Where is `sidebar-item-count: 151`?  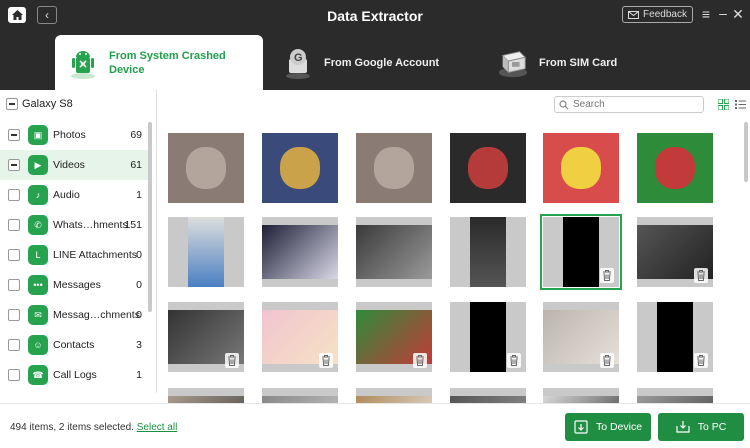
sidebar-item-count: 151 is located at coordinates (133, 225).